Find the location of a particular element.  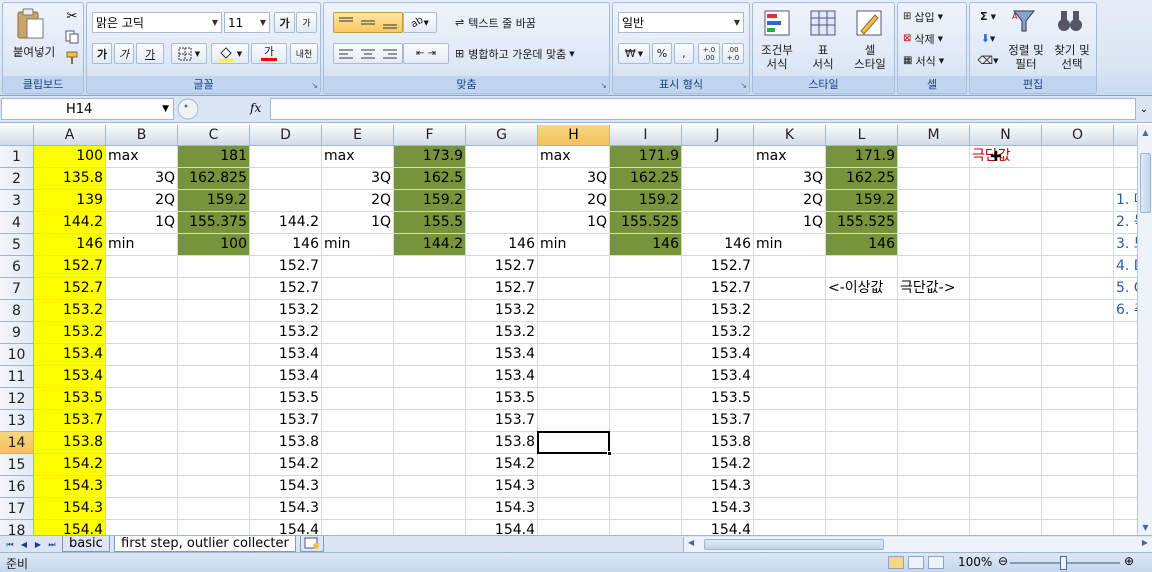

cell-b1: max is located at coordinates (142, 157).